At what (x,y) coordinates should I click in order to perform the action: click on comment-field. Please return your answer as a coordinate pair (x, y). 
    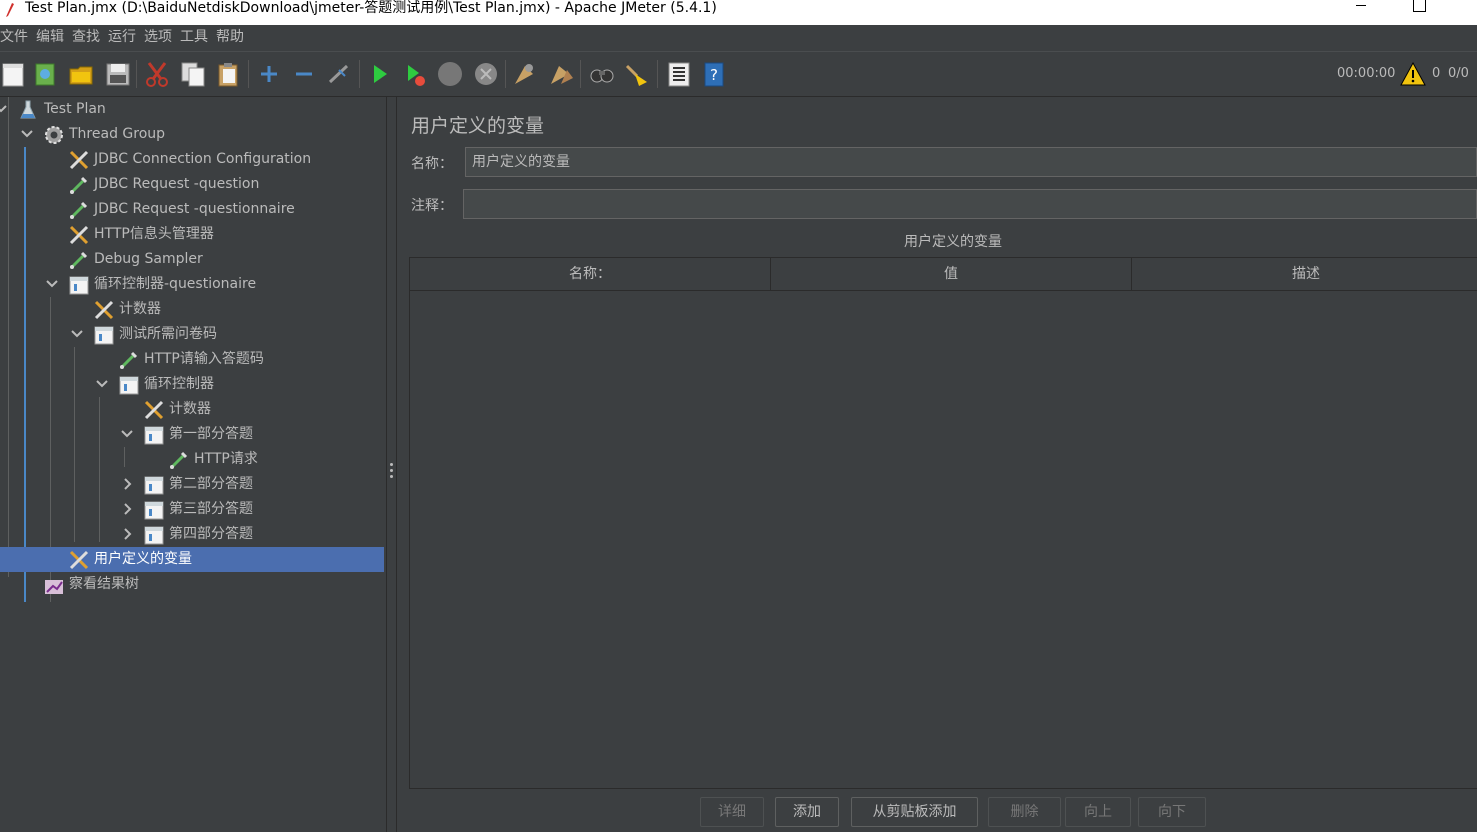
    Looking at the image, I should click on (970, 204).